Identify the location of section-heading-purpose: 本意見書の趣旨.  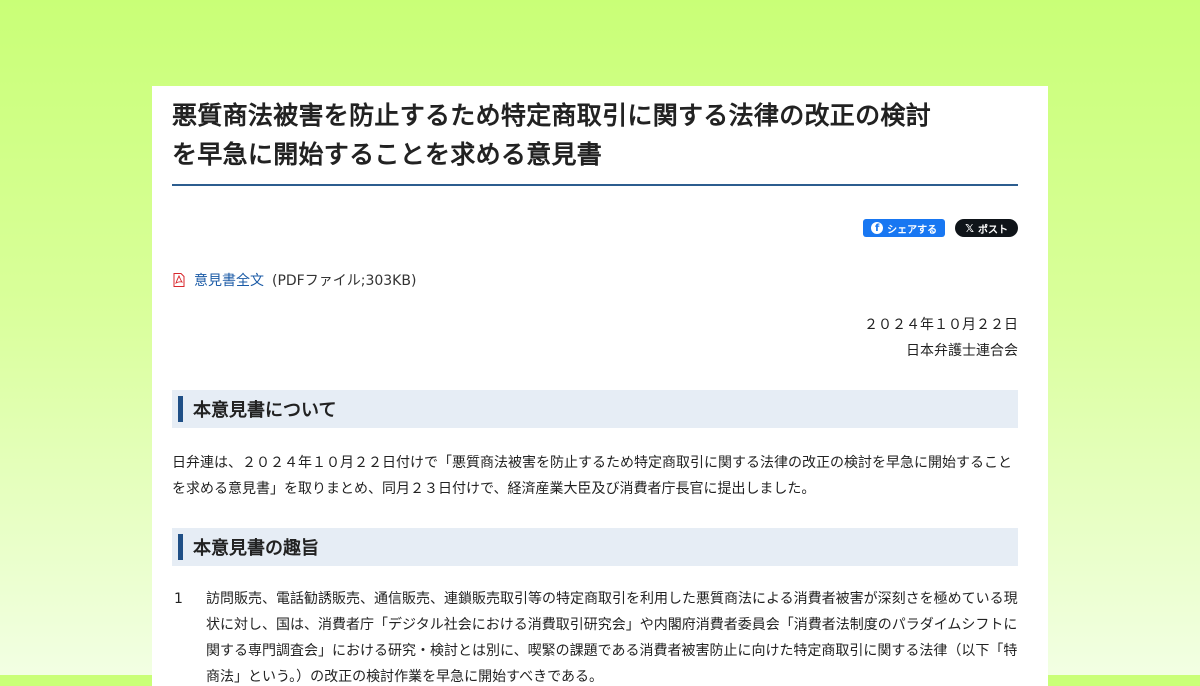
(595, 547).